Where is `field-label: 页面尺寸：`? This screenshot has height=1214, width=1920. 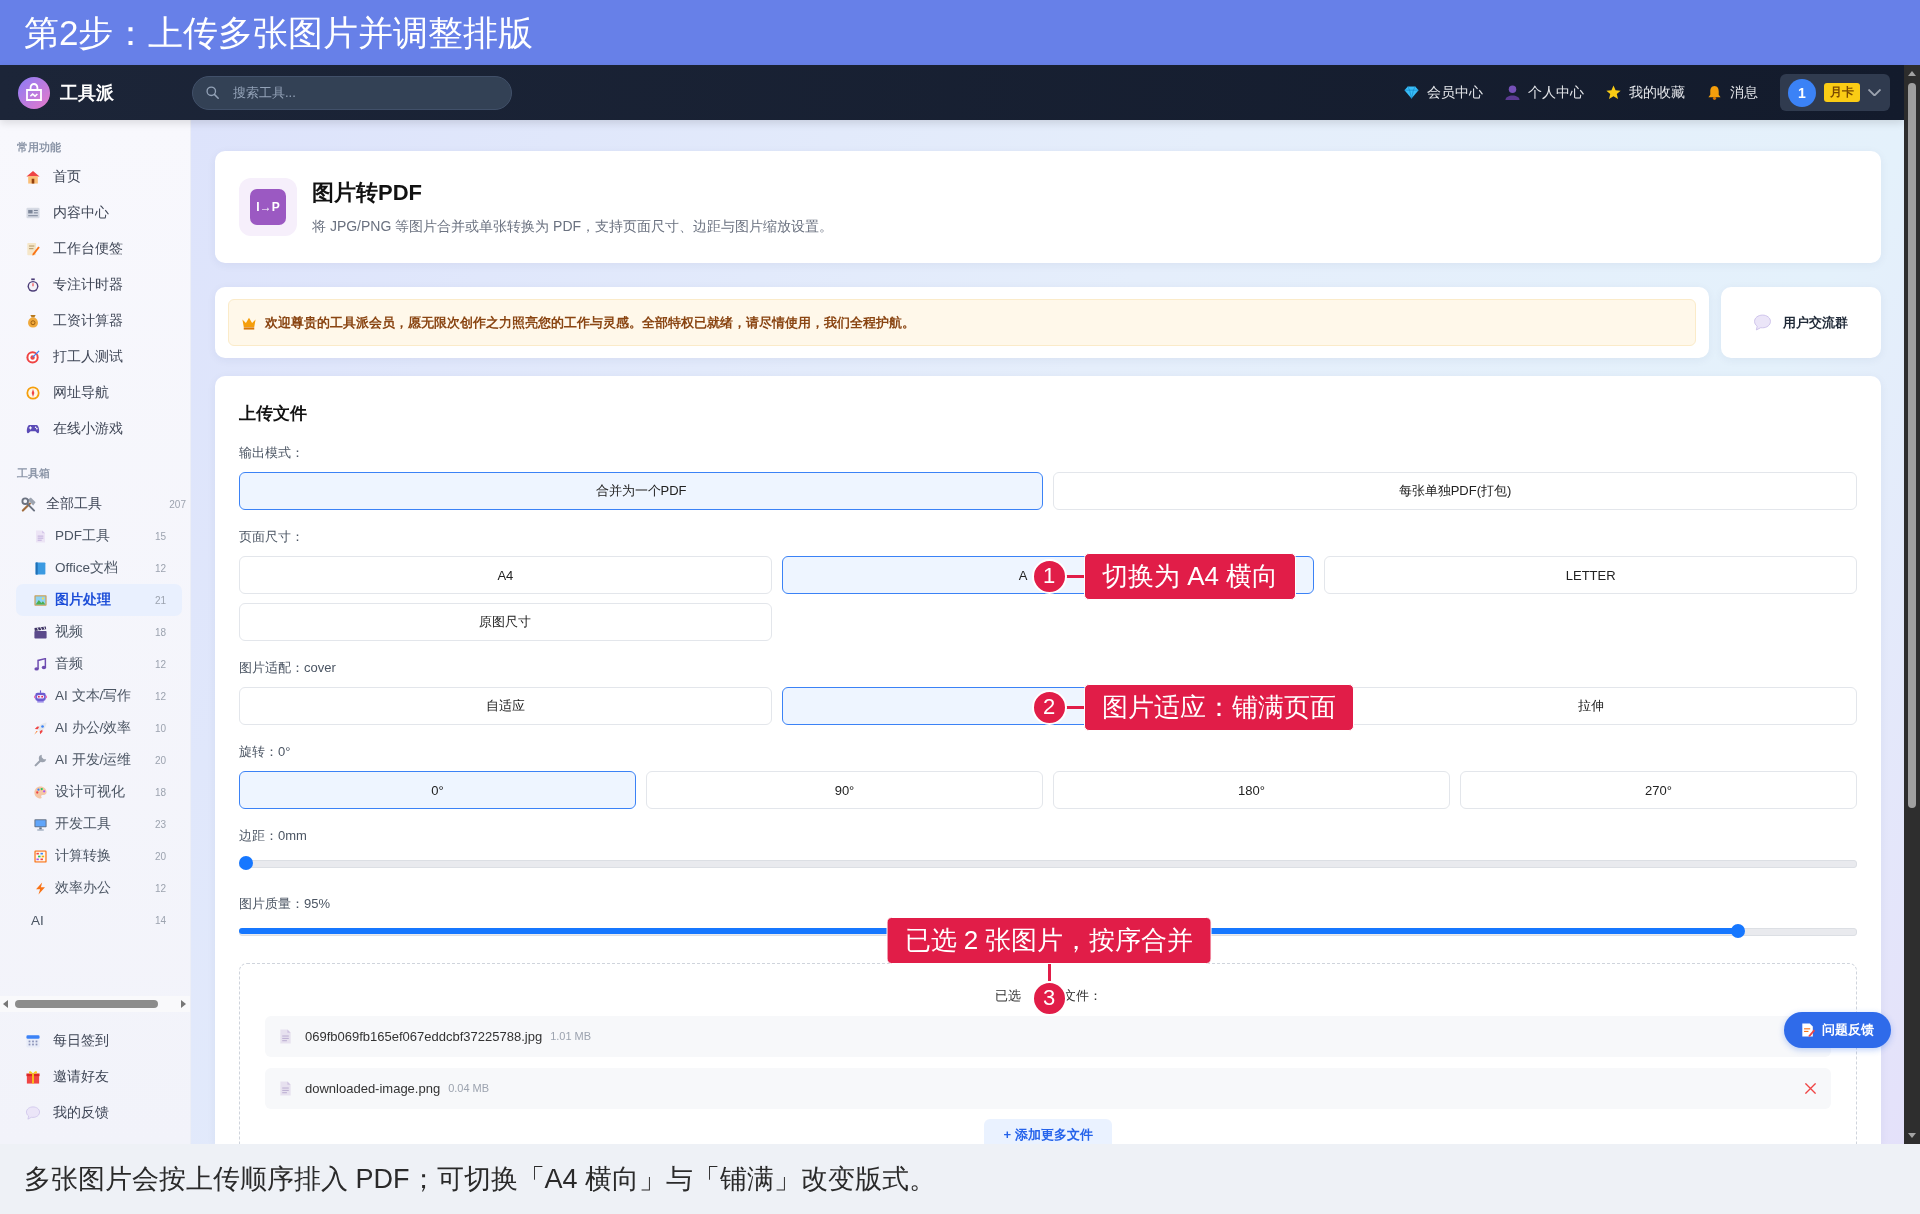 field-label: 页面尺寸： is located at coordinates (272, 537).